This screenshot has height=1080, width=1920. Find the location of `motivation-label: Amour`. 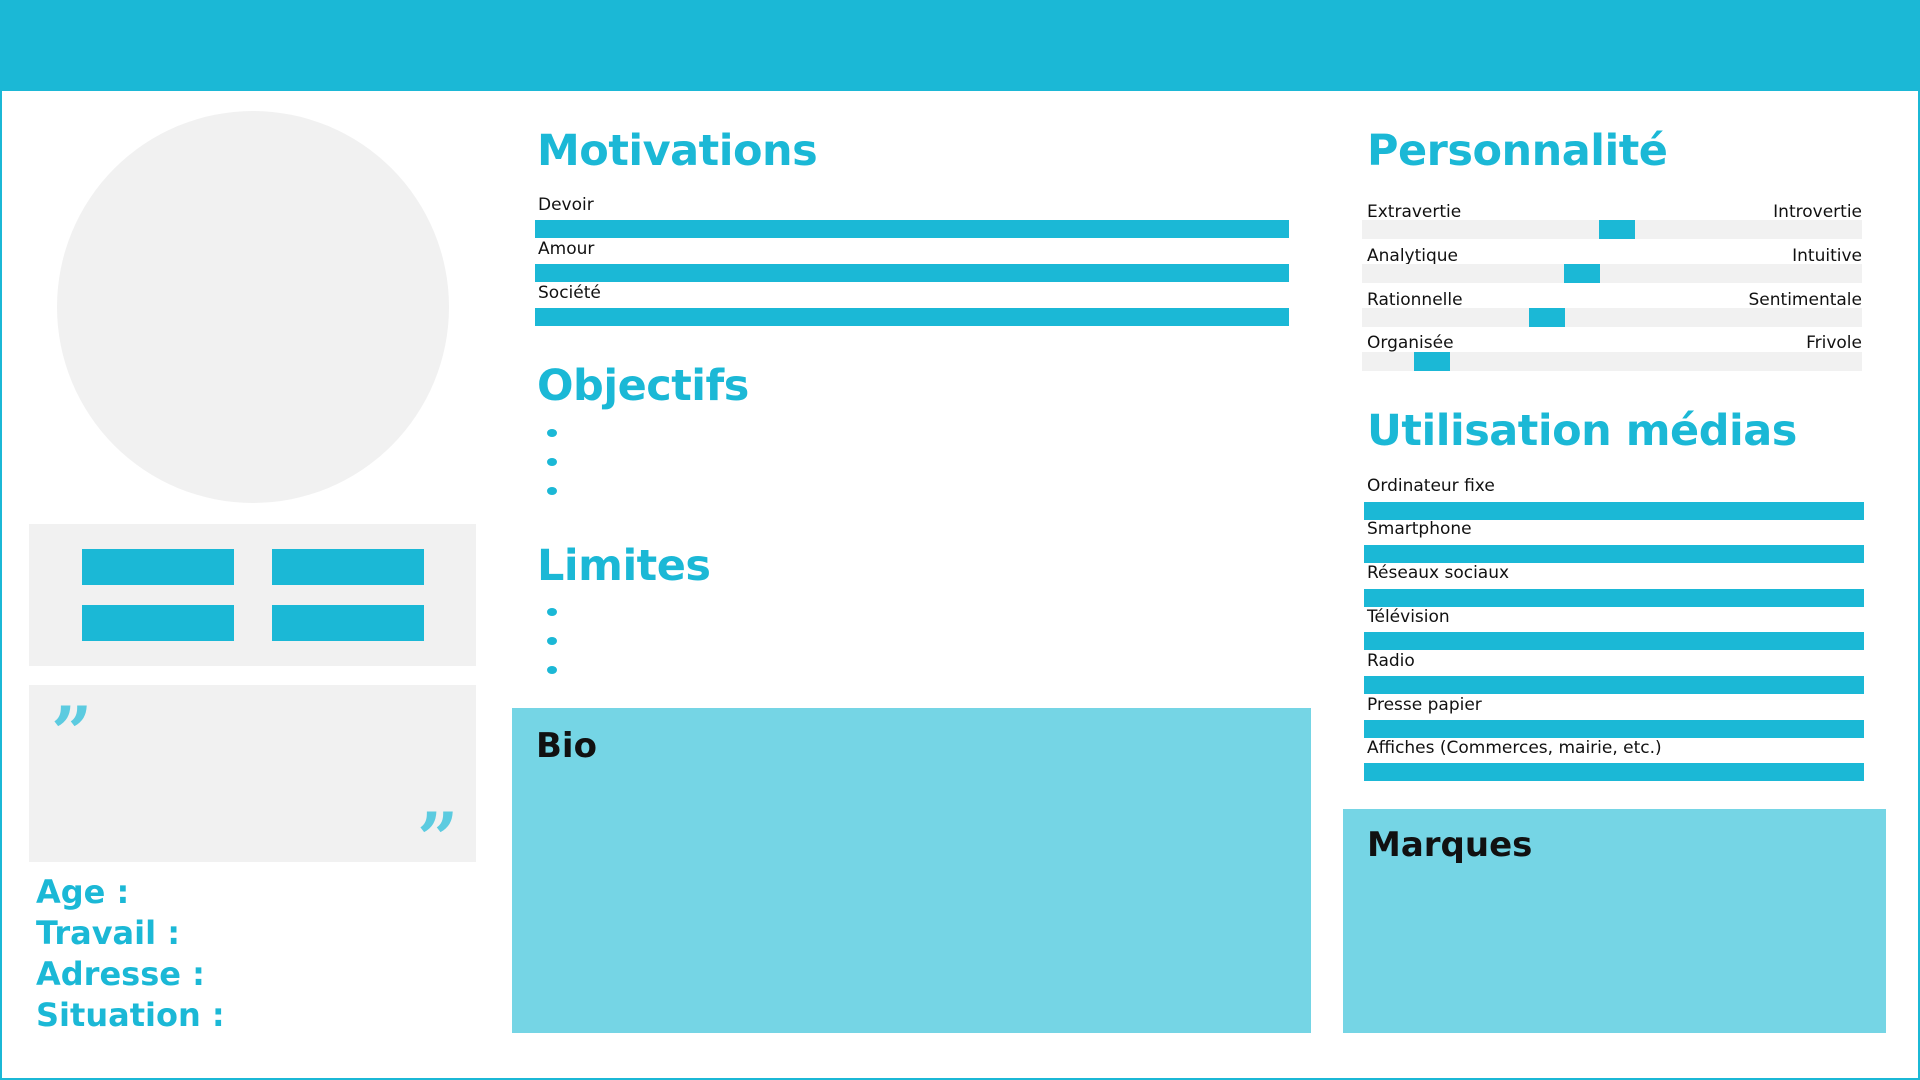

motivation-label: Amour is located at coordinates (566, 249).